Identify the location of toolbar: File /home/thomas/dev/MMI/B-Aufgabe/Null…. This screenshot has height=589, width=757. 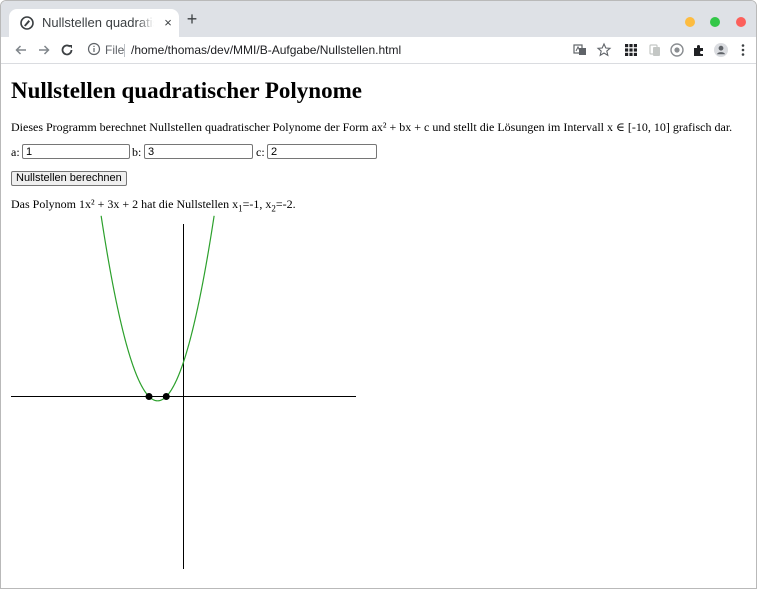
(378, 50).